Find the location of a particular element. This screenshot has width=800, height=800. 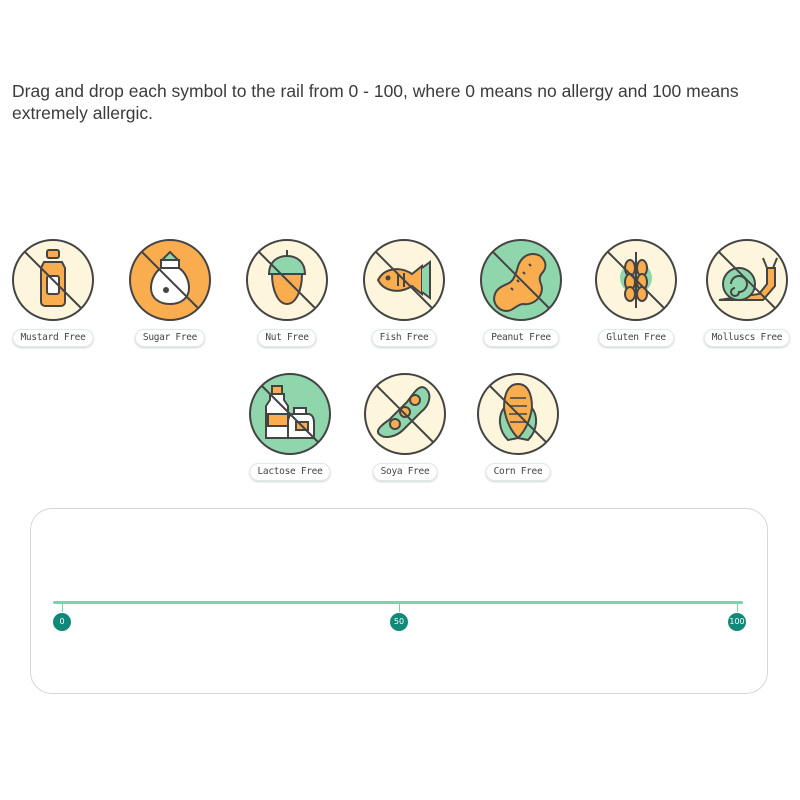

symbol-peanut-free: Peanut Free is located at coordinates (521, 298).